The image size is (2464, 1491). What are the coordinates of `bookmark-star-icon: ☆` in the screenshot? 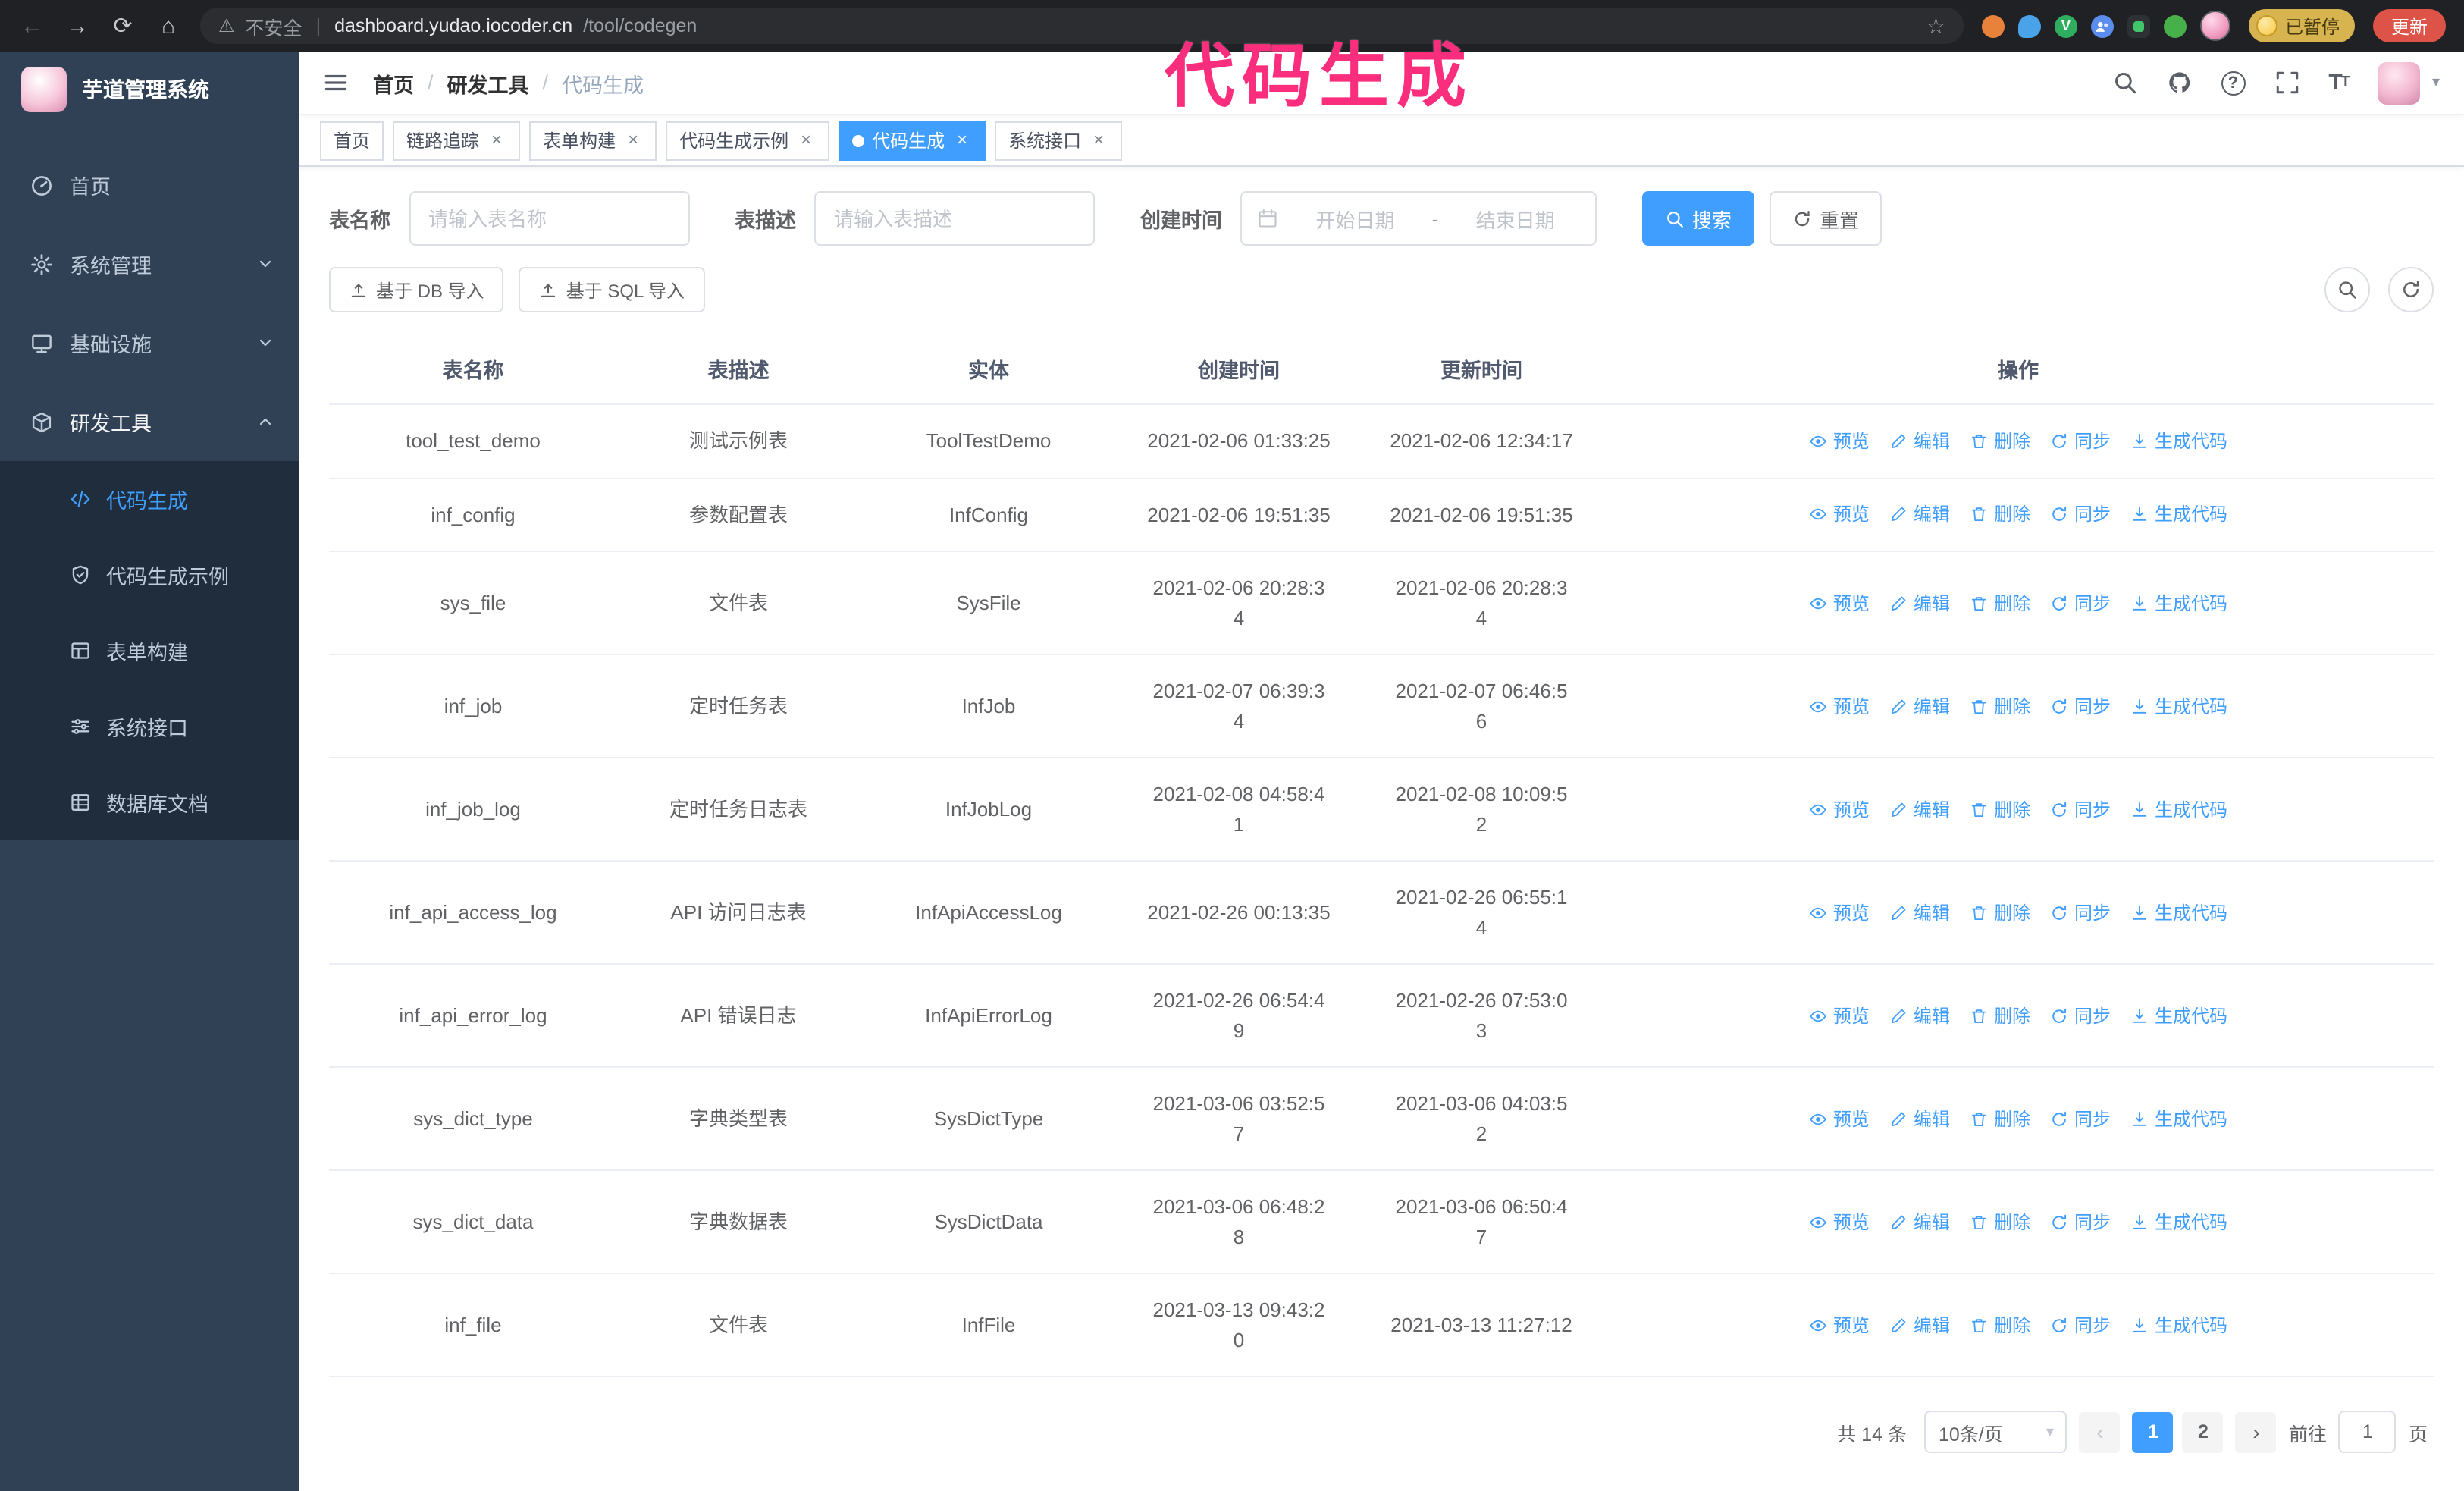 It's located at (1936, 26).